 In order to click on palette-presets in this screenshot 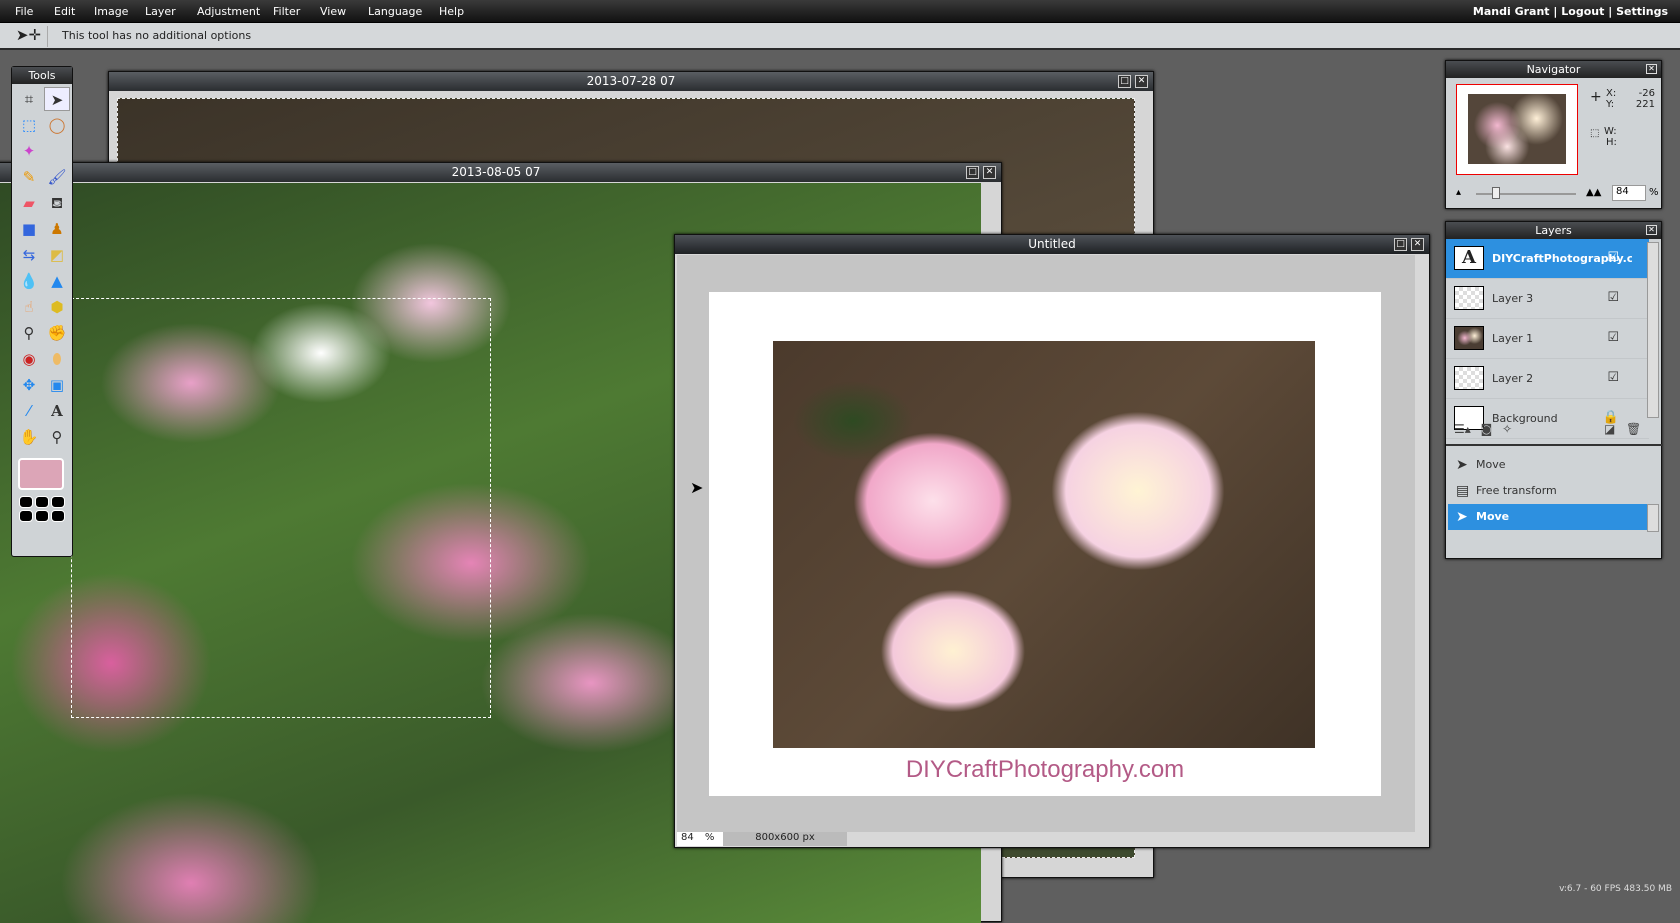, I will do `click(42, 509)`.